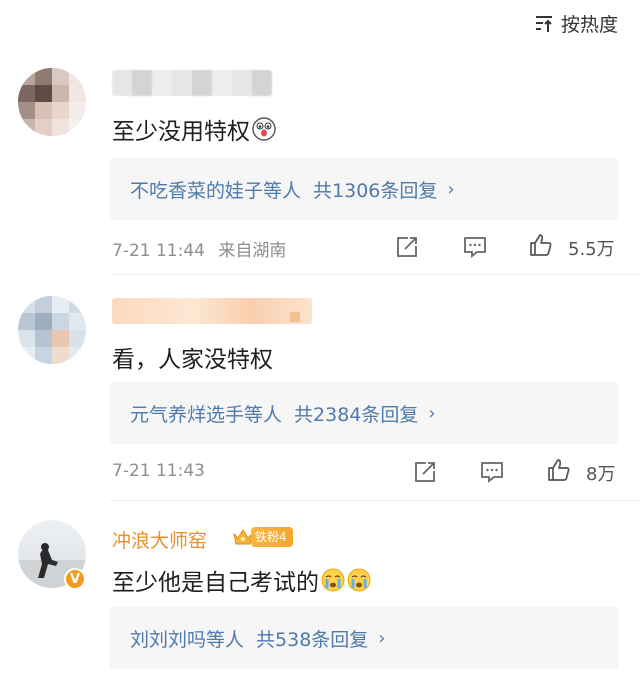 The width and height of the screenshot is (640, 677). I want to click on comment-meta: 7-21 11:43, so click(158, 471).